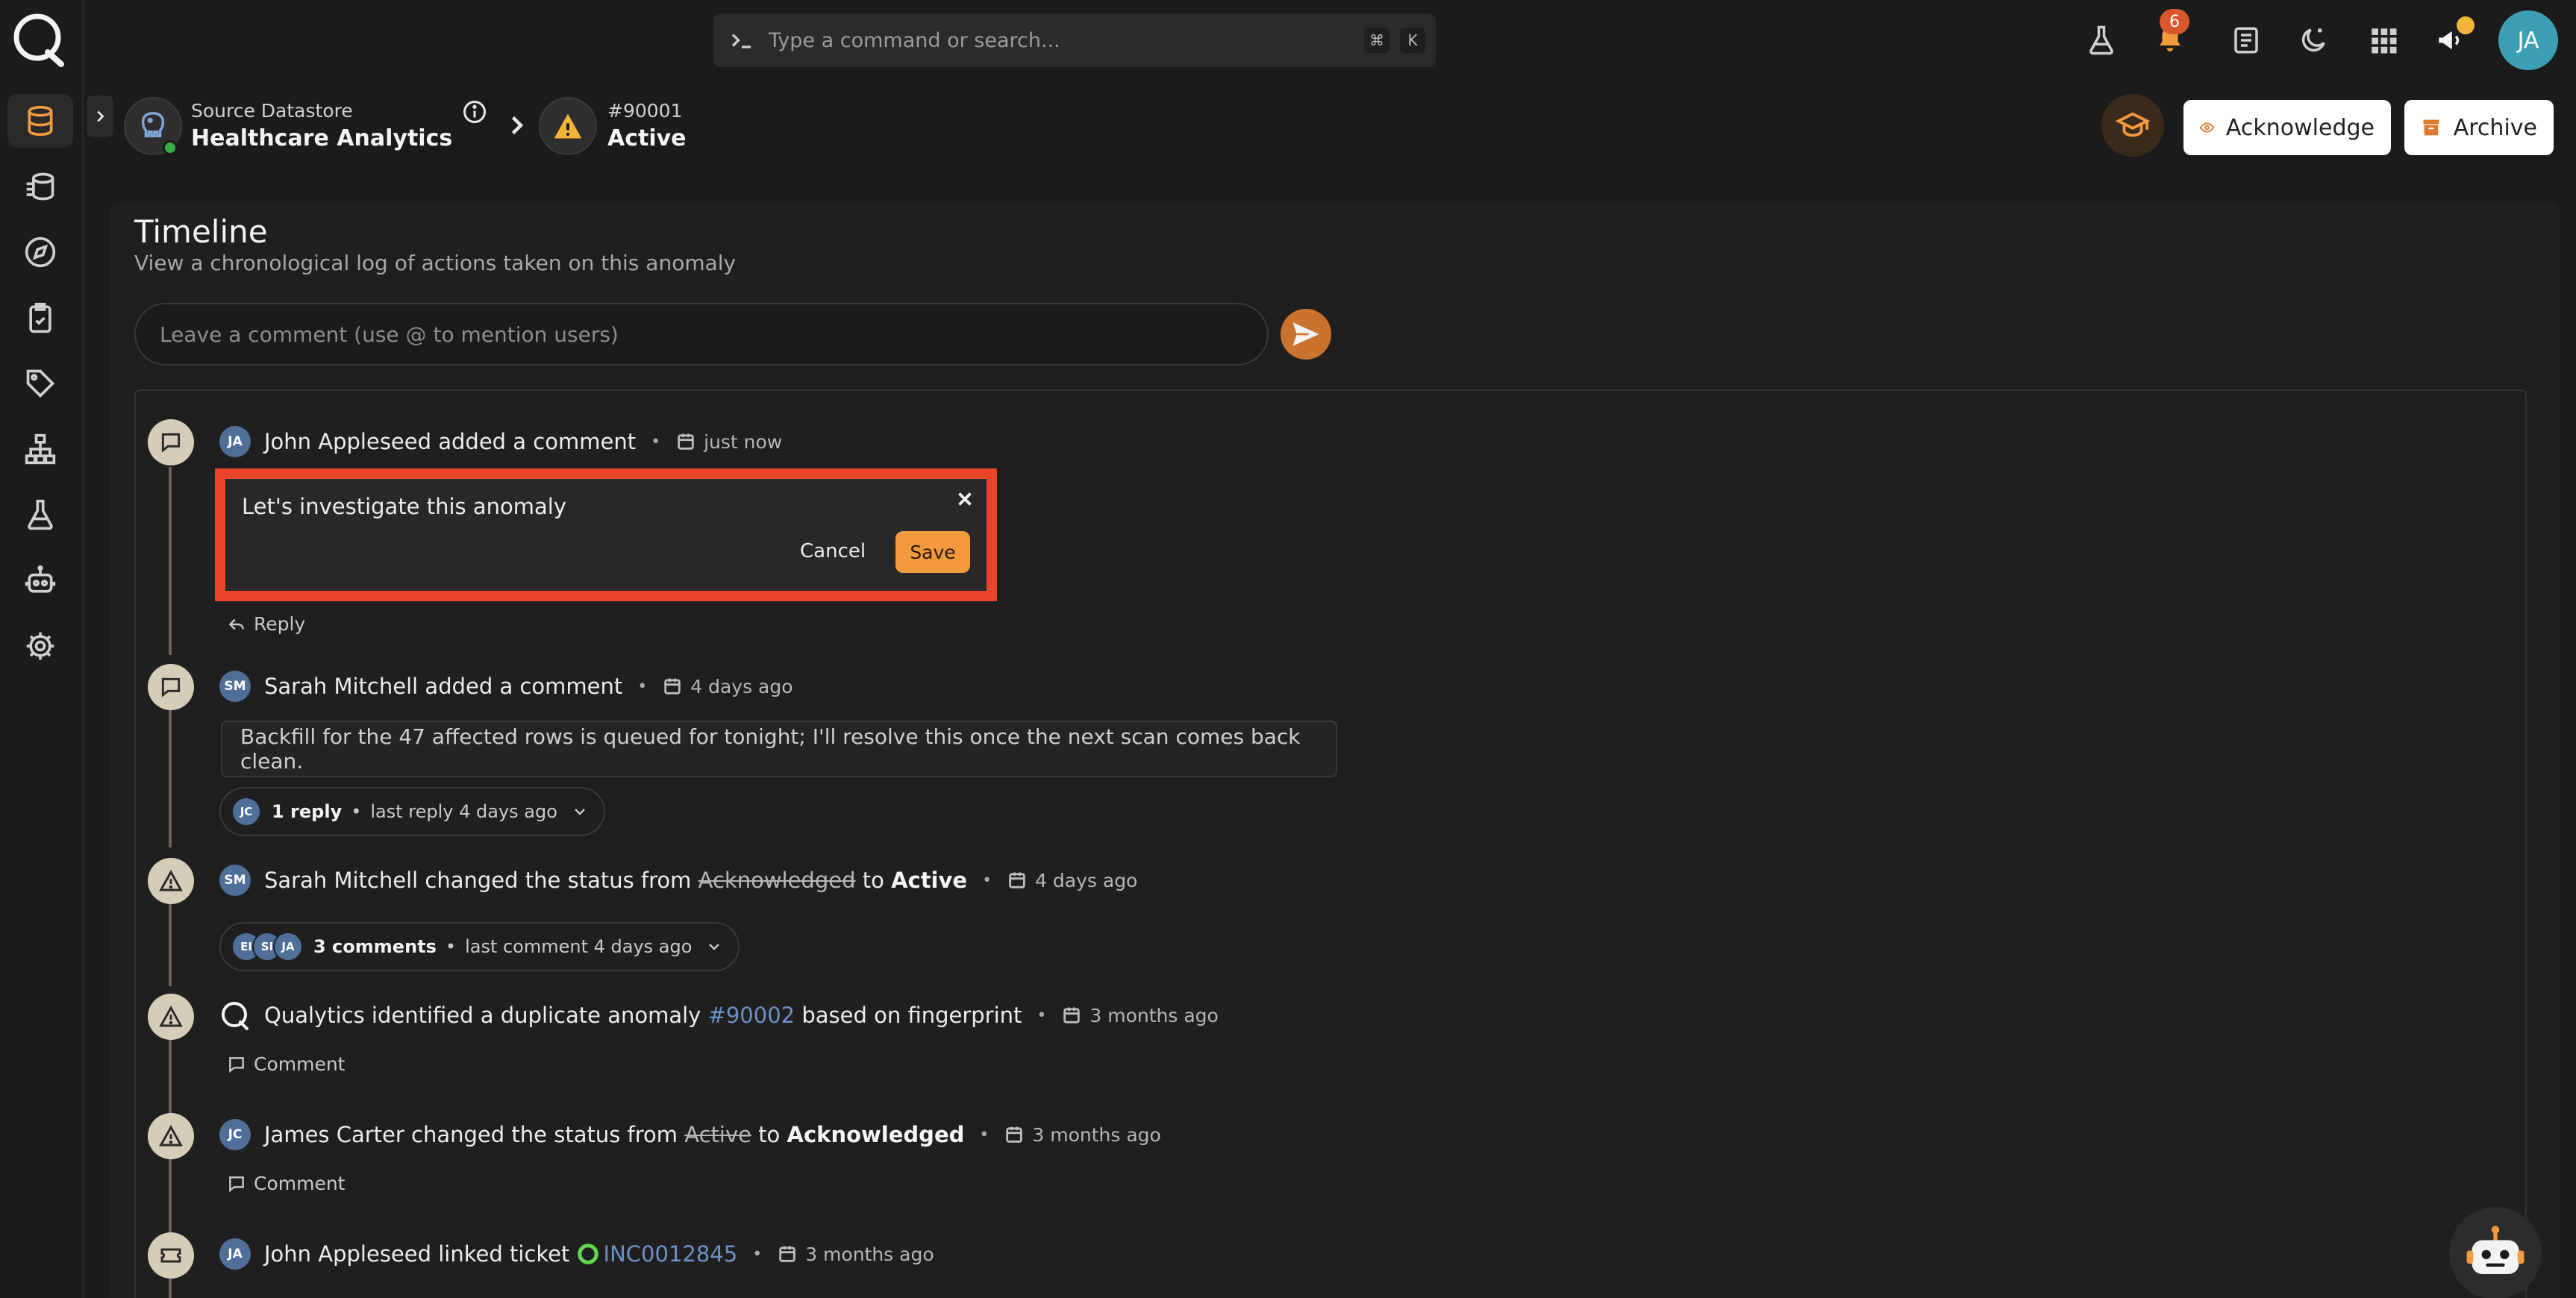 The image size is (2576, 1298). Describe the element at coordinates (741, 686) in the screenshot. I see `event-time: 4 days ago` at that location.